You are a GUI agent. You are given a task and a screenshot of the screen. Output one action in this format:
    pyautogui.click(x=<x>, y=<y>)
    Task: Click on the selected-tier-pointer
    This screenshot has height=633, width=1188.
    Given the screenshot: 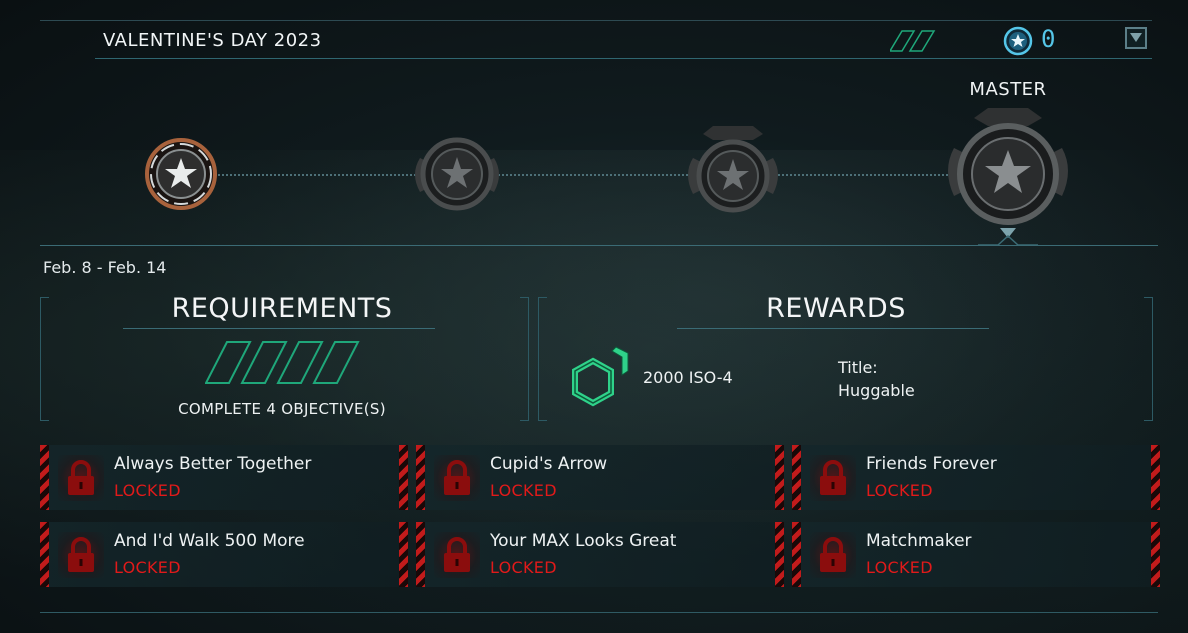 What is the action you would take?
    pyautogui.click(x=1008, y=237)
    